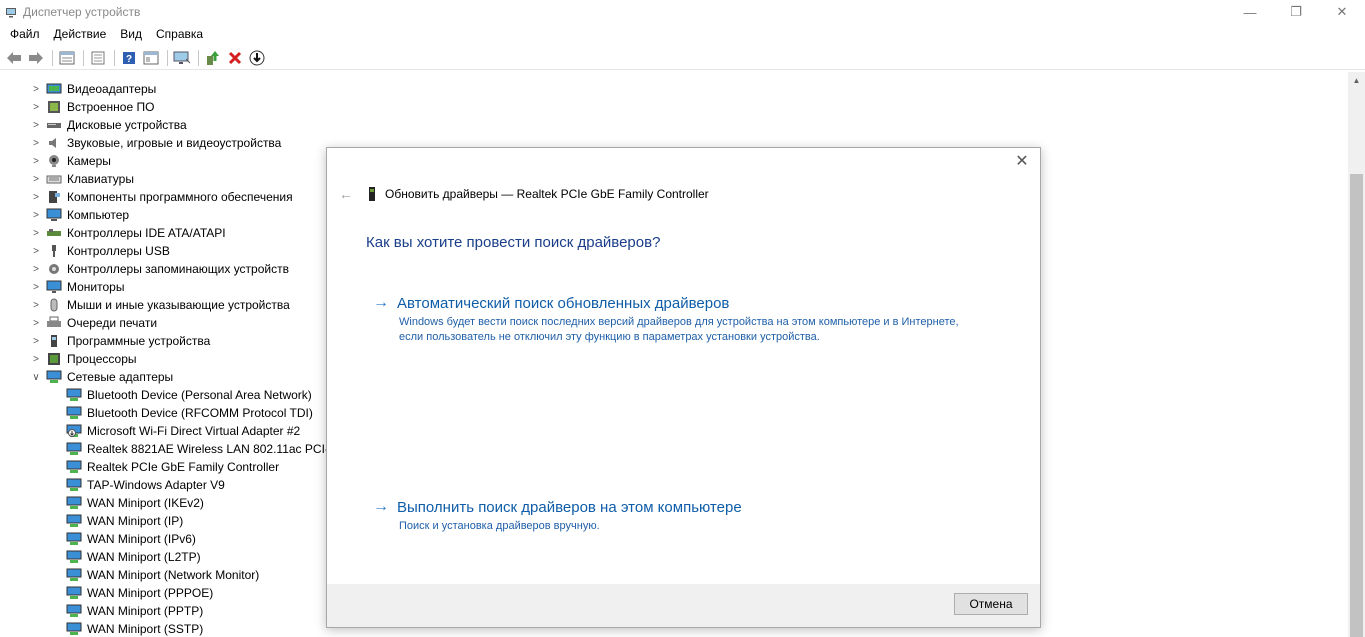 Image resolution: width=1365 pixels, height=637 pixels. I want to click on close-button: ✕, so click(1342, 12).